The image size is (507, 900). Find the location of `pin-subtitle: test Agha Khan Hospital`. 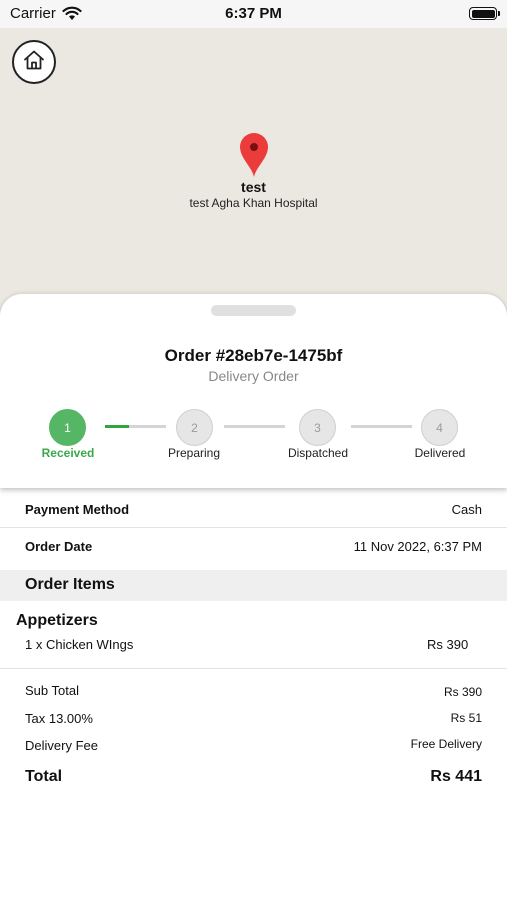

pin-subtitle: test Agha Khan Hospital is located at coordinates (253, 203).